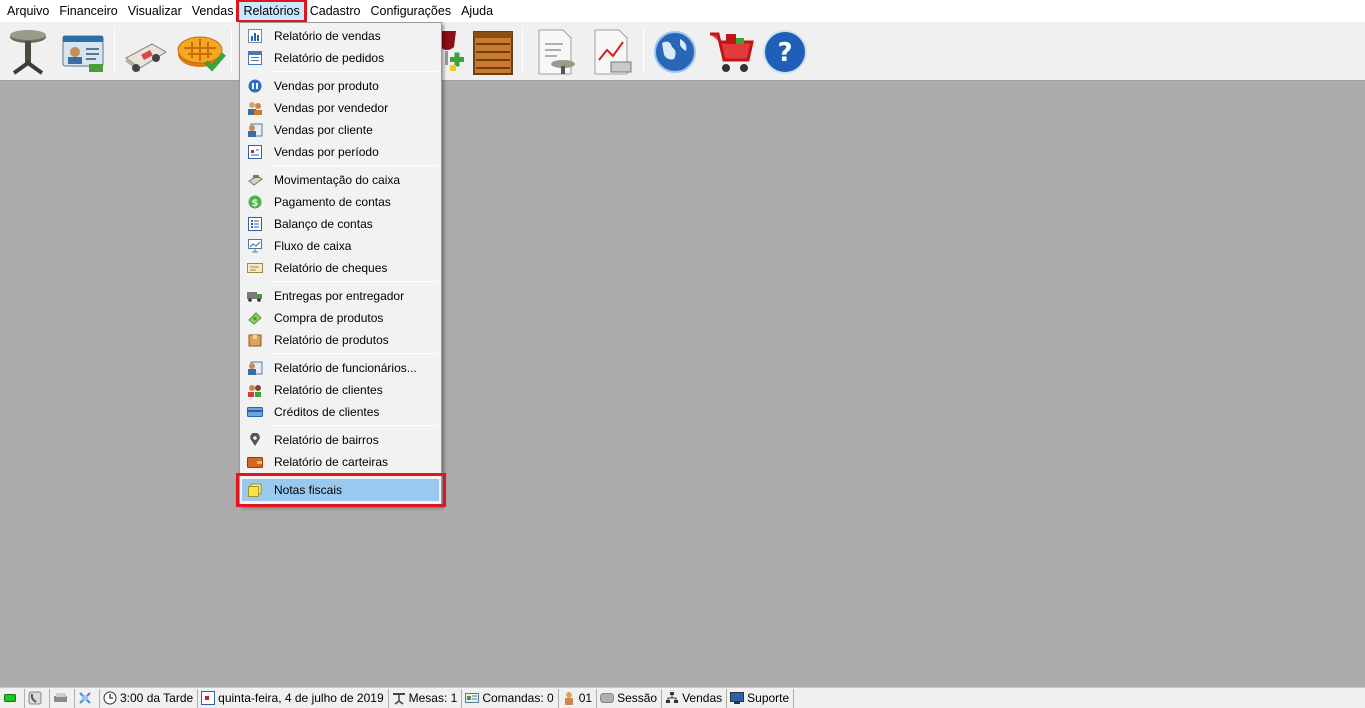 The height and width of the screenshot is (708, 1365). I want to click on menu-vendas: Vendas, so click(213, 11).